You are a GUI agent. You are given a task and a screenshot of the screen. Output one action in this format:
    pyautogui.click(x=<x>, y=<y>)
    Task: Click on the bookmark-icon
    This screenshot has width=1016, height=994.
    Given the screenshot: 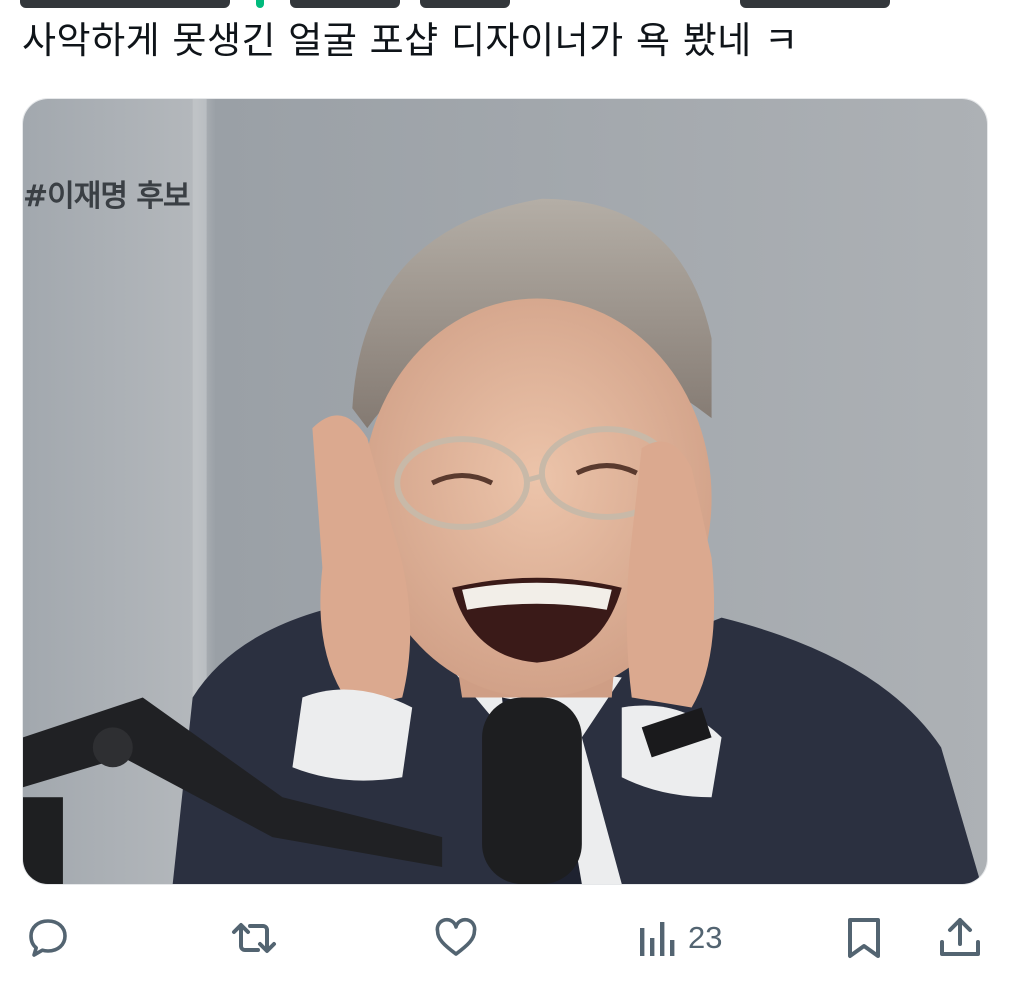 What is the action you would take?
    pyautogui.click(x=864, y=938)
    